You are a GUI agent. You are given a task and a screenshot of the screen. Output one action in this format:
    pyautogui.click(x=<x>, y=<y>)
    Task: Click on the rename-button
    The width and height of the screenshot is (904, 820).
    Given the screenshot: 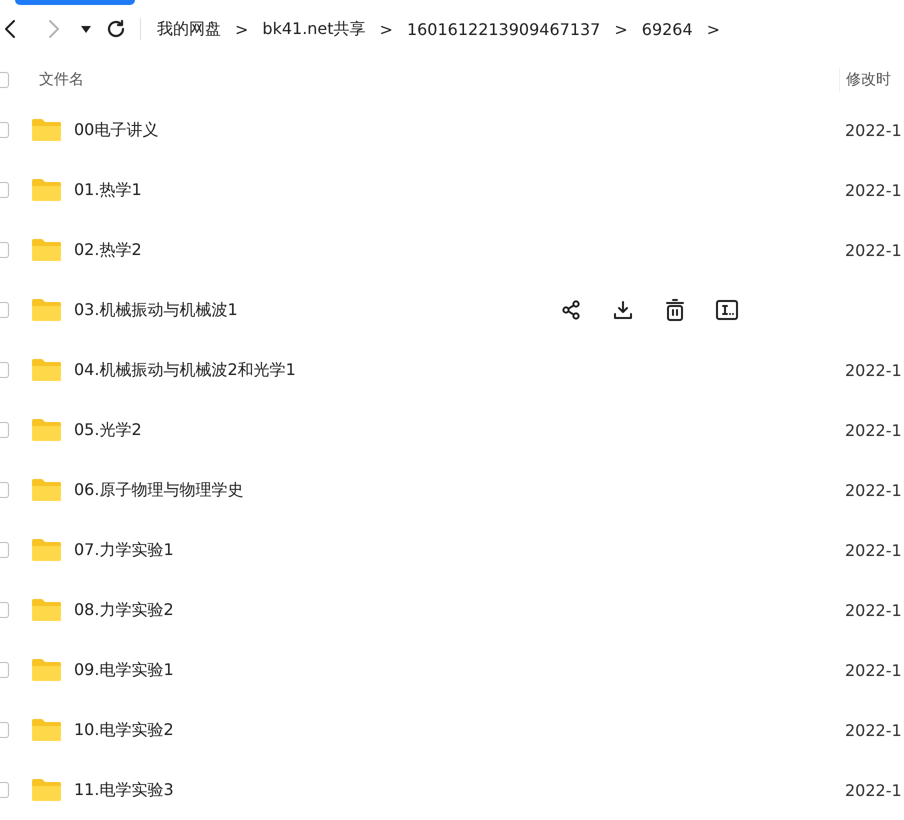 What is the action you would take?
    pyautogui.click(x=727, y=310)
    